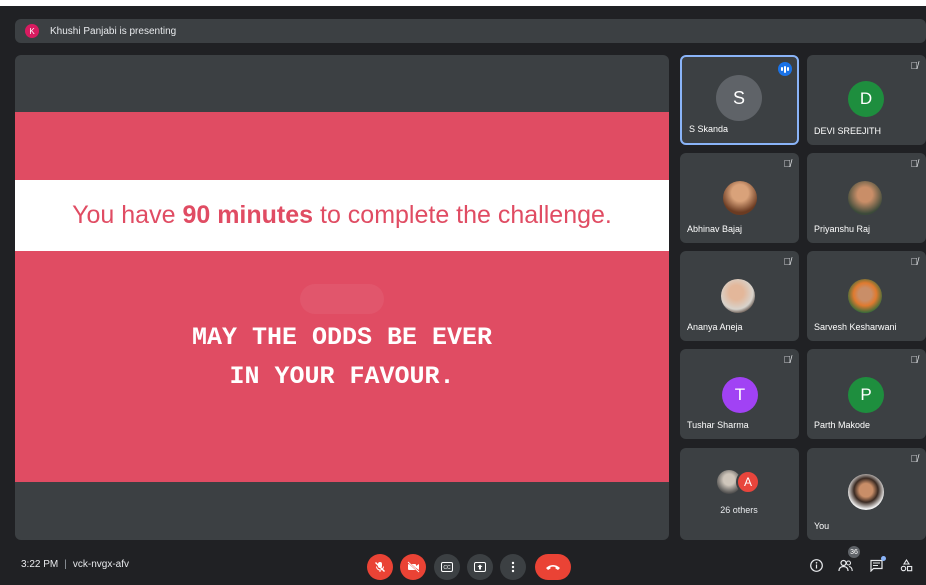  What do you see at coordinates (463, 3) in the screenshot?
I see `window-top-edge` at bounding box center [463, 3].